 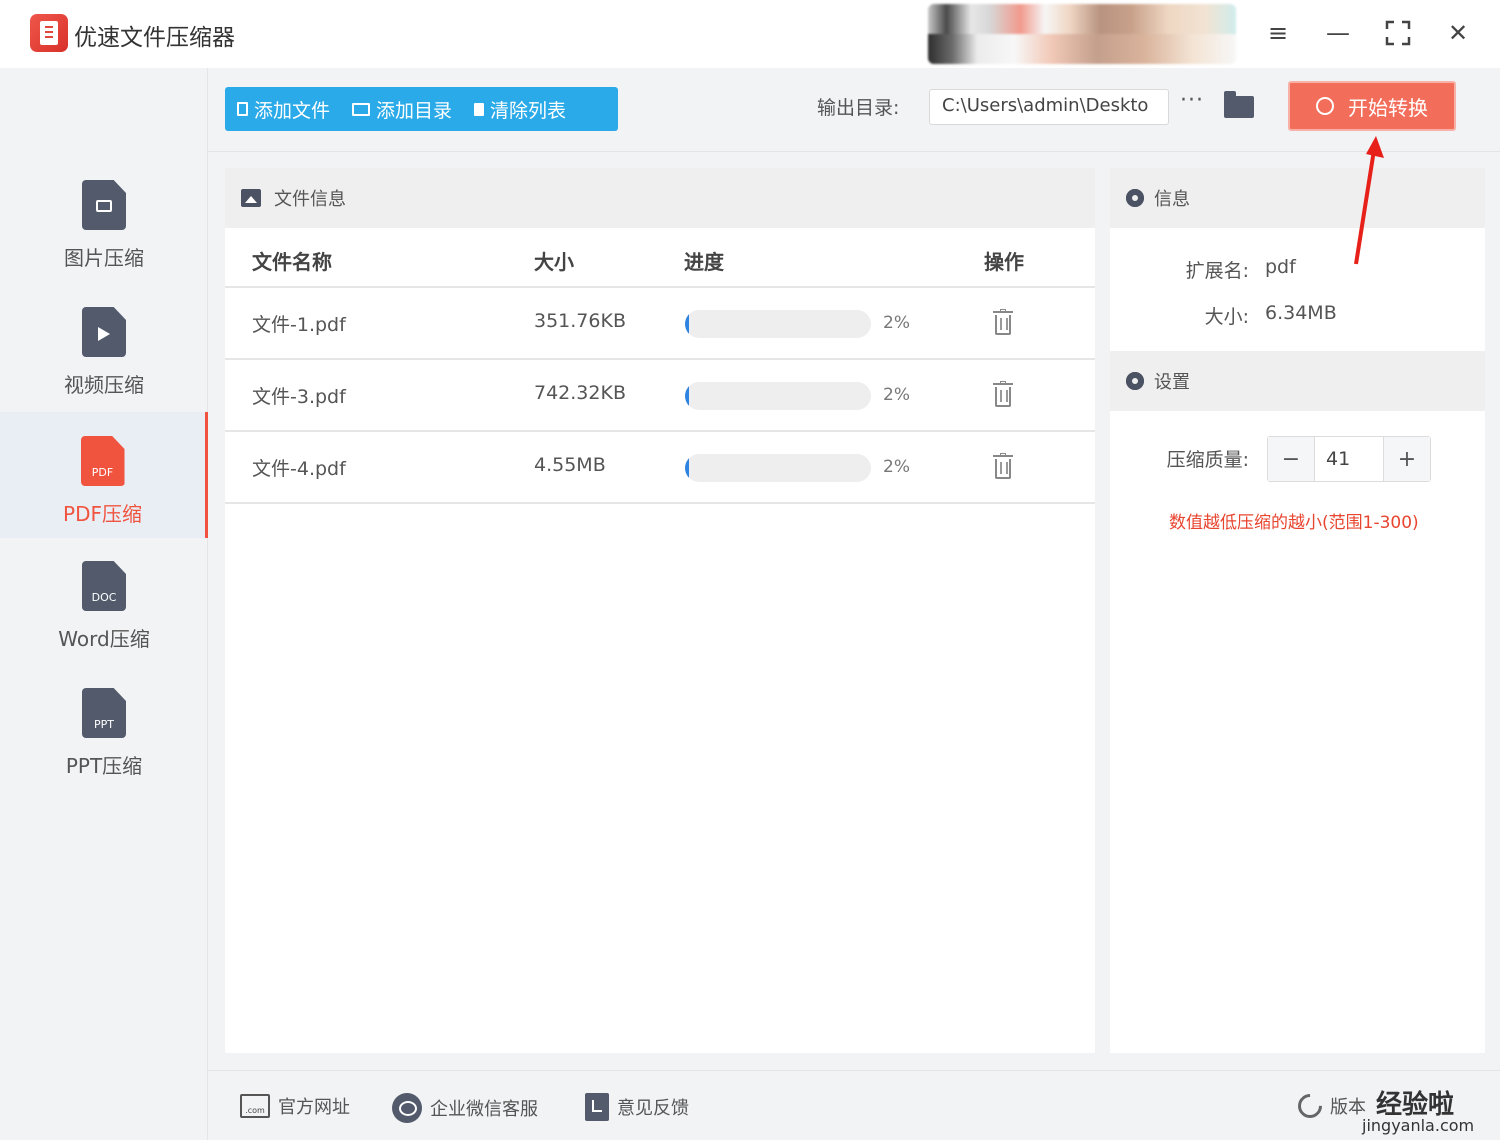 I want to click on quality-stepper: − 41 +, so click(x=1349, y=459).